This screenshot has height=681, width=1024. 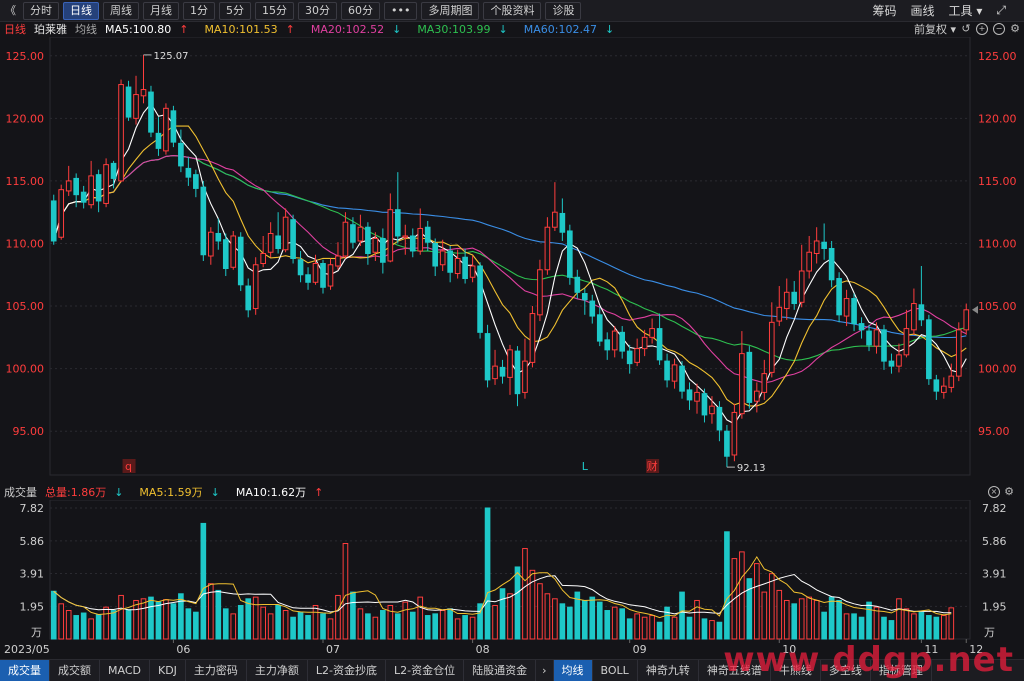 I want to click on legend-controls: 前复权 ▾ ↺ + − ⚙, so click(x=967, y=29).